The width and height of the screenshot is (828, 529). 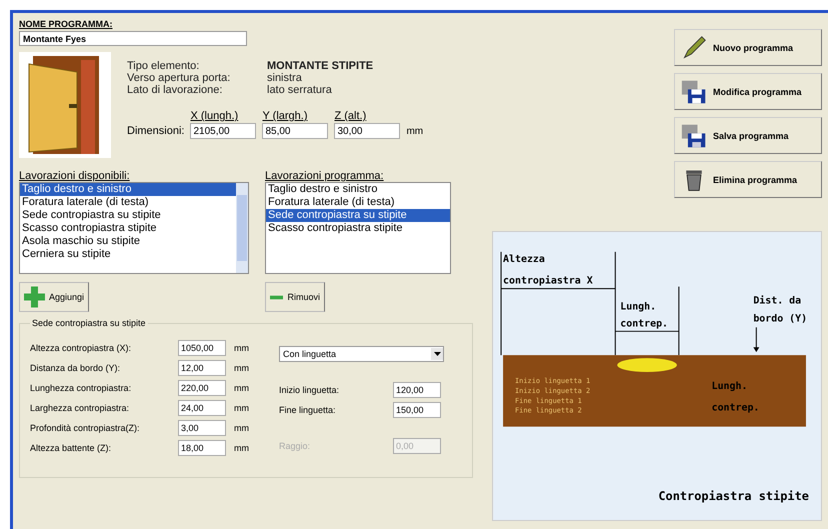 What do you see at coordinates (367, 131) in the screenshot?
I see `dimension-field: 30,00` at bounding box center [367, 131].